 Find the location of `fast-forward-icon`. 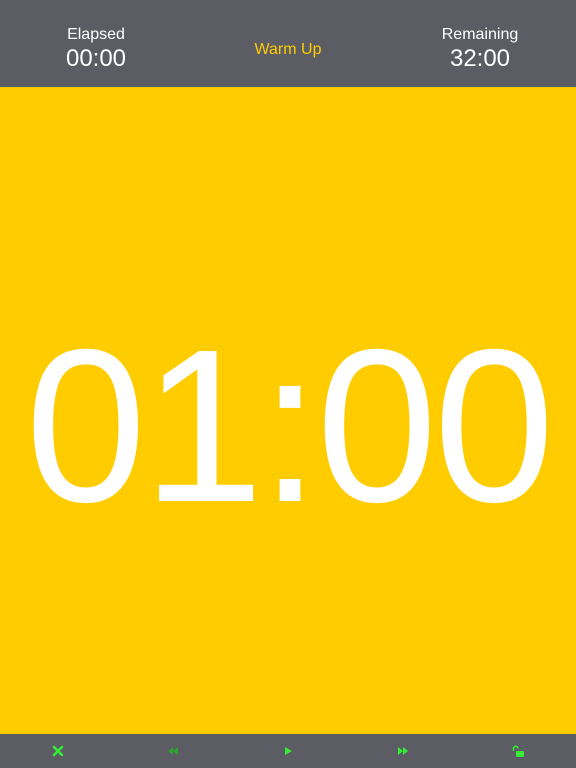

fast-forward-icon is located at coordinates (403, 751).